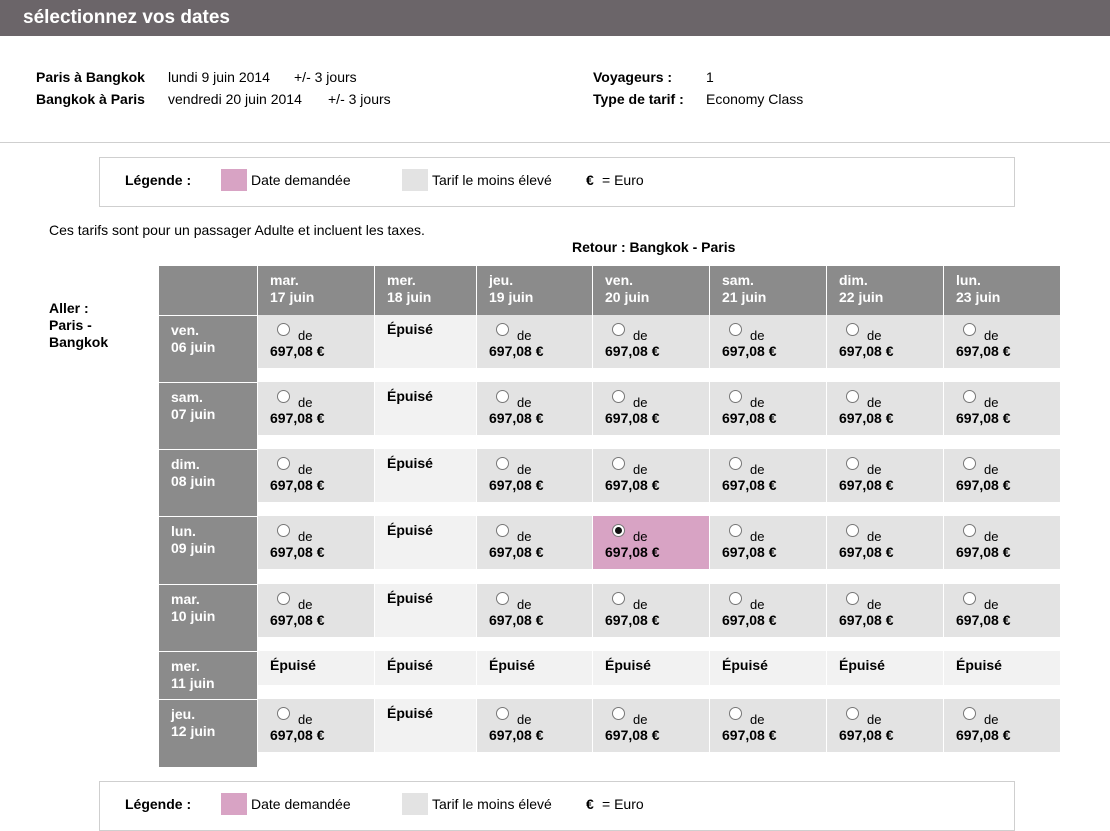 The width and height of the screenshot is (1110, 831). Describe the element at coordinates (638, 99) in the screenshot. I see `fare-type-label: Type de tarif :` at that location.